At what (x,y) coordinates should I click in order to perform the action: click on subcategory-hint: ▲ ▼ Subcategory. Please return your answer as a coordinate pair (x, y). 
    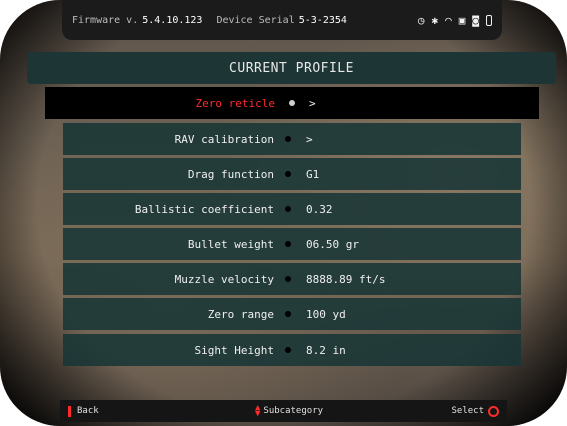
    Looking at the image, I should click on (289, 411).